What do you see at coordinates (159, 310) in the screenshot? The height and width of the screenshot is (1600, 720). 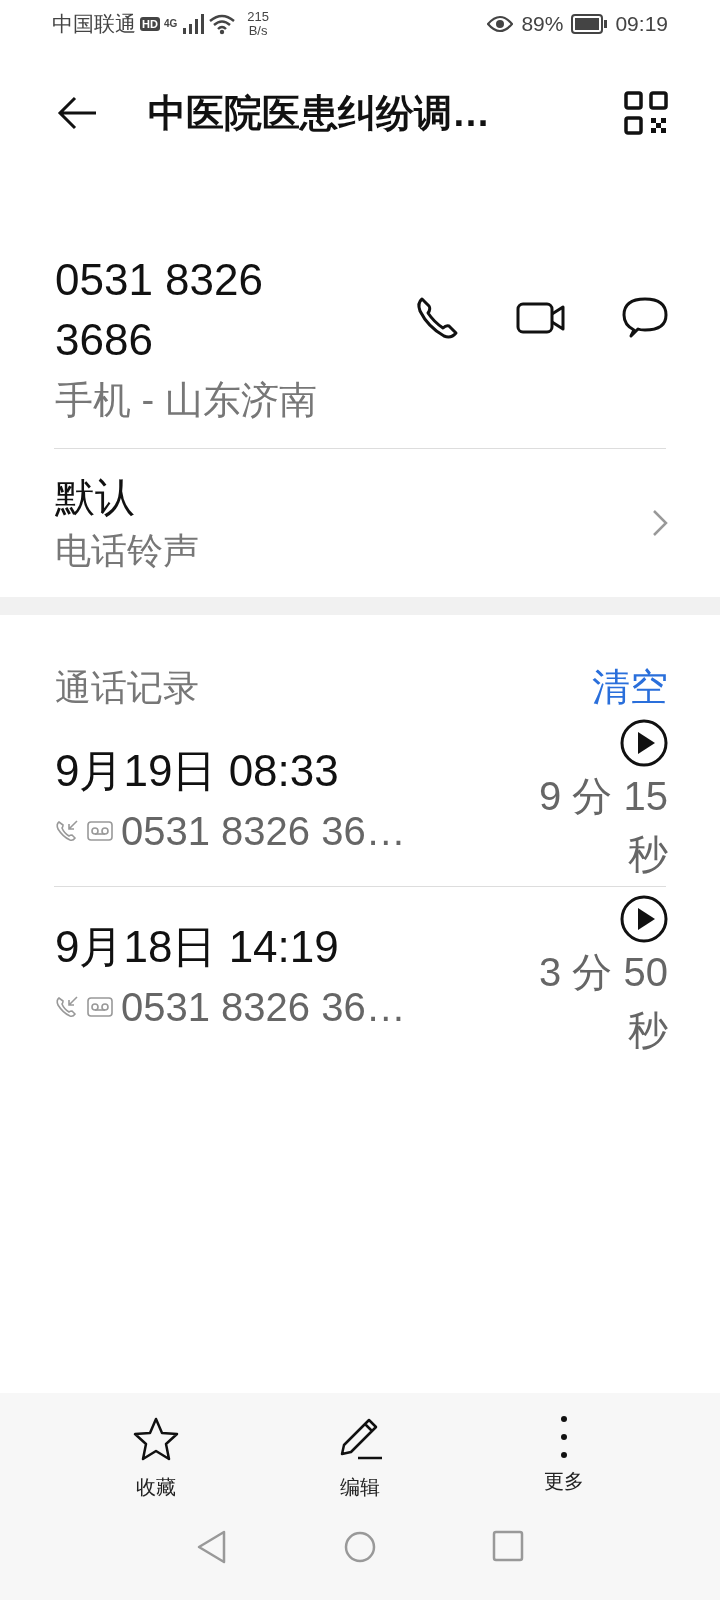 I see `phone-number: 0531 8326 3686` at bounding box center [159, 310].